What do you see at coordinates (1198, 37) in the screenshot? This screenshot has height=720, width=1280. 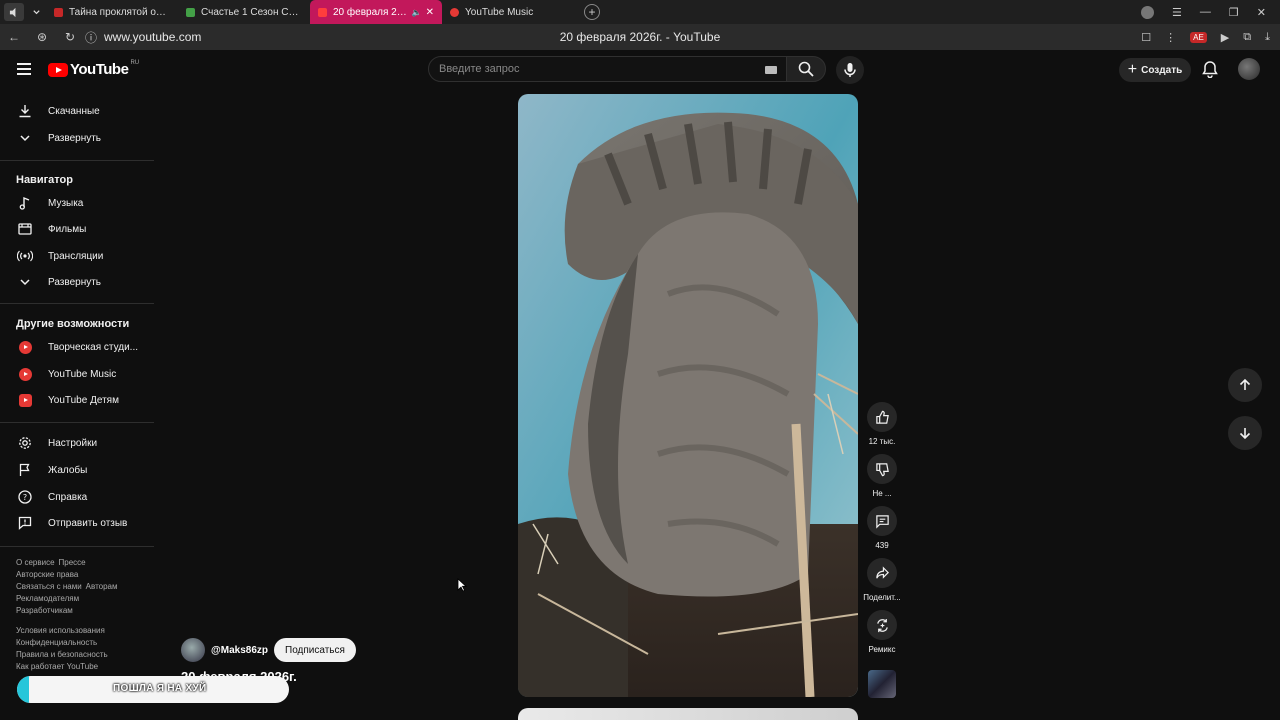 I see `extension-badge: AE` at bounding box center [1198, 37].